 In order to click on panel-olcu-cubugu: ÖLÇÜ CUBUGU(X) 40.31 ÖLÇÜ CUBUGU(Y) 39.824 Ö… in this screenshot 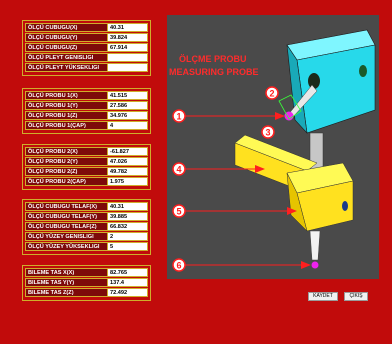, I will do `click(86, 48)`.